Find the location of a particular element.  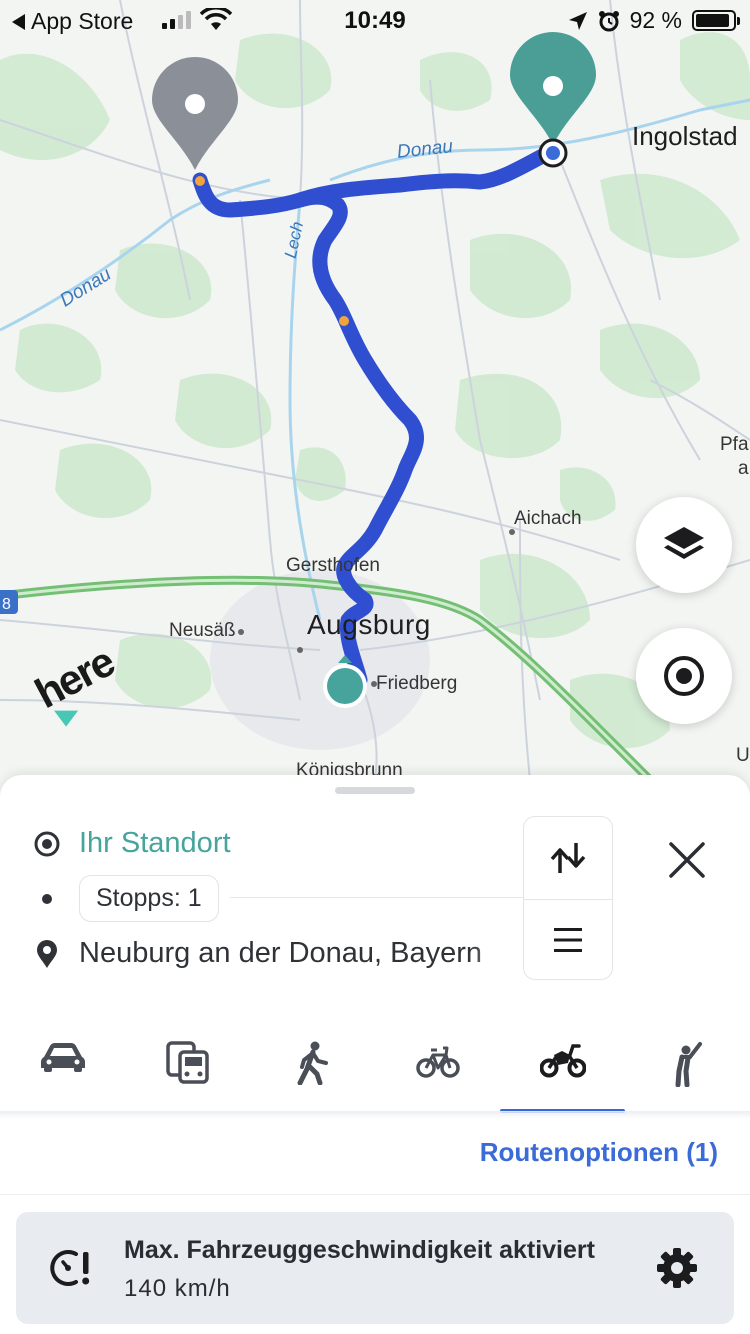

map-layers-button is located at coordinates (684, 545).